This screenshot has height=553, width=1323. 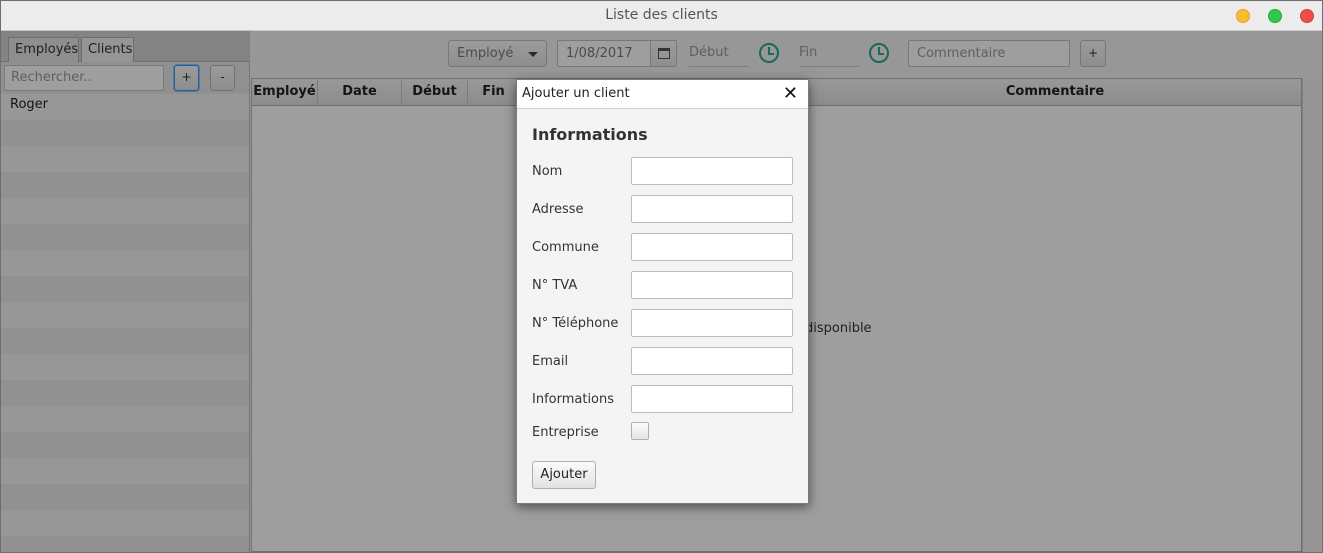 I want to click on field-label-entreprise: Entreprise, so click(x=565, y=432).